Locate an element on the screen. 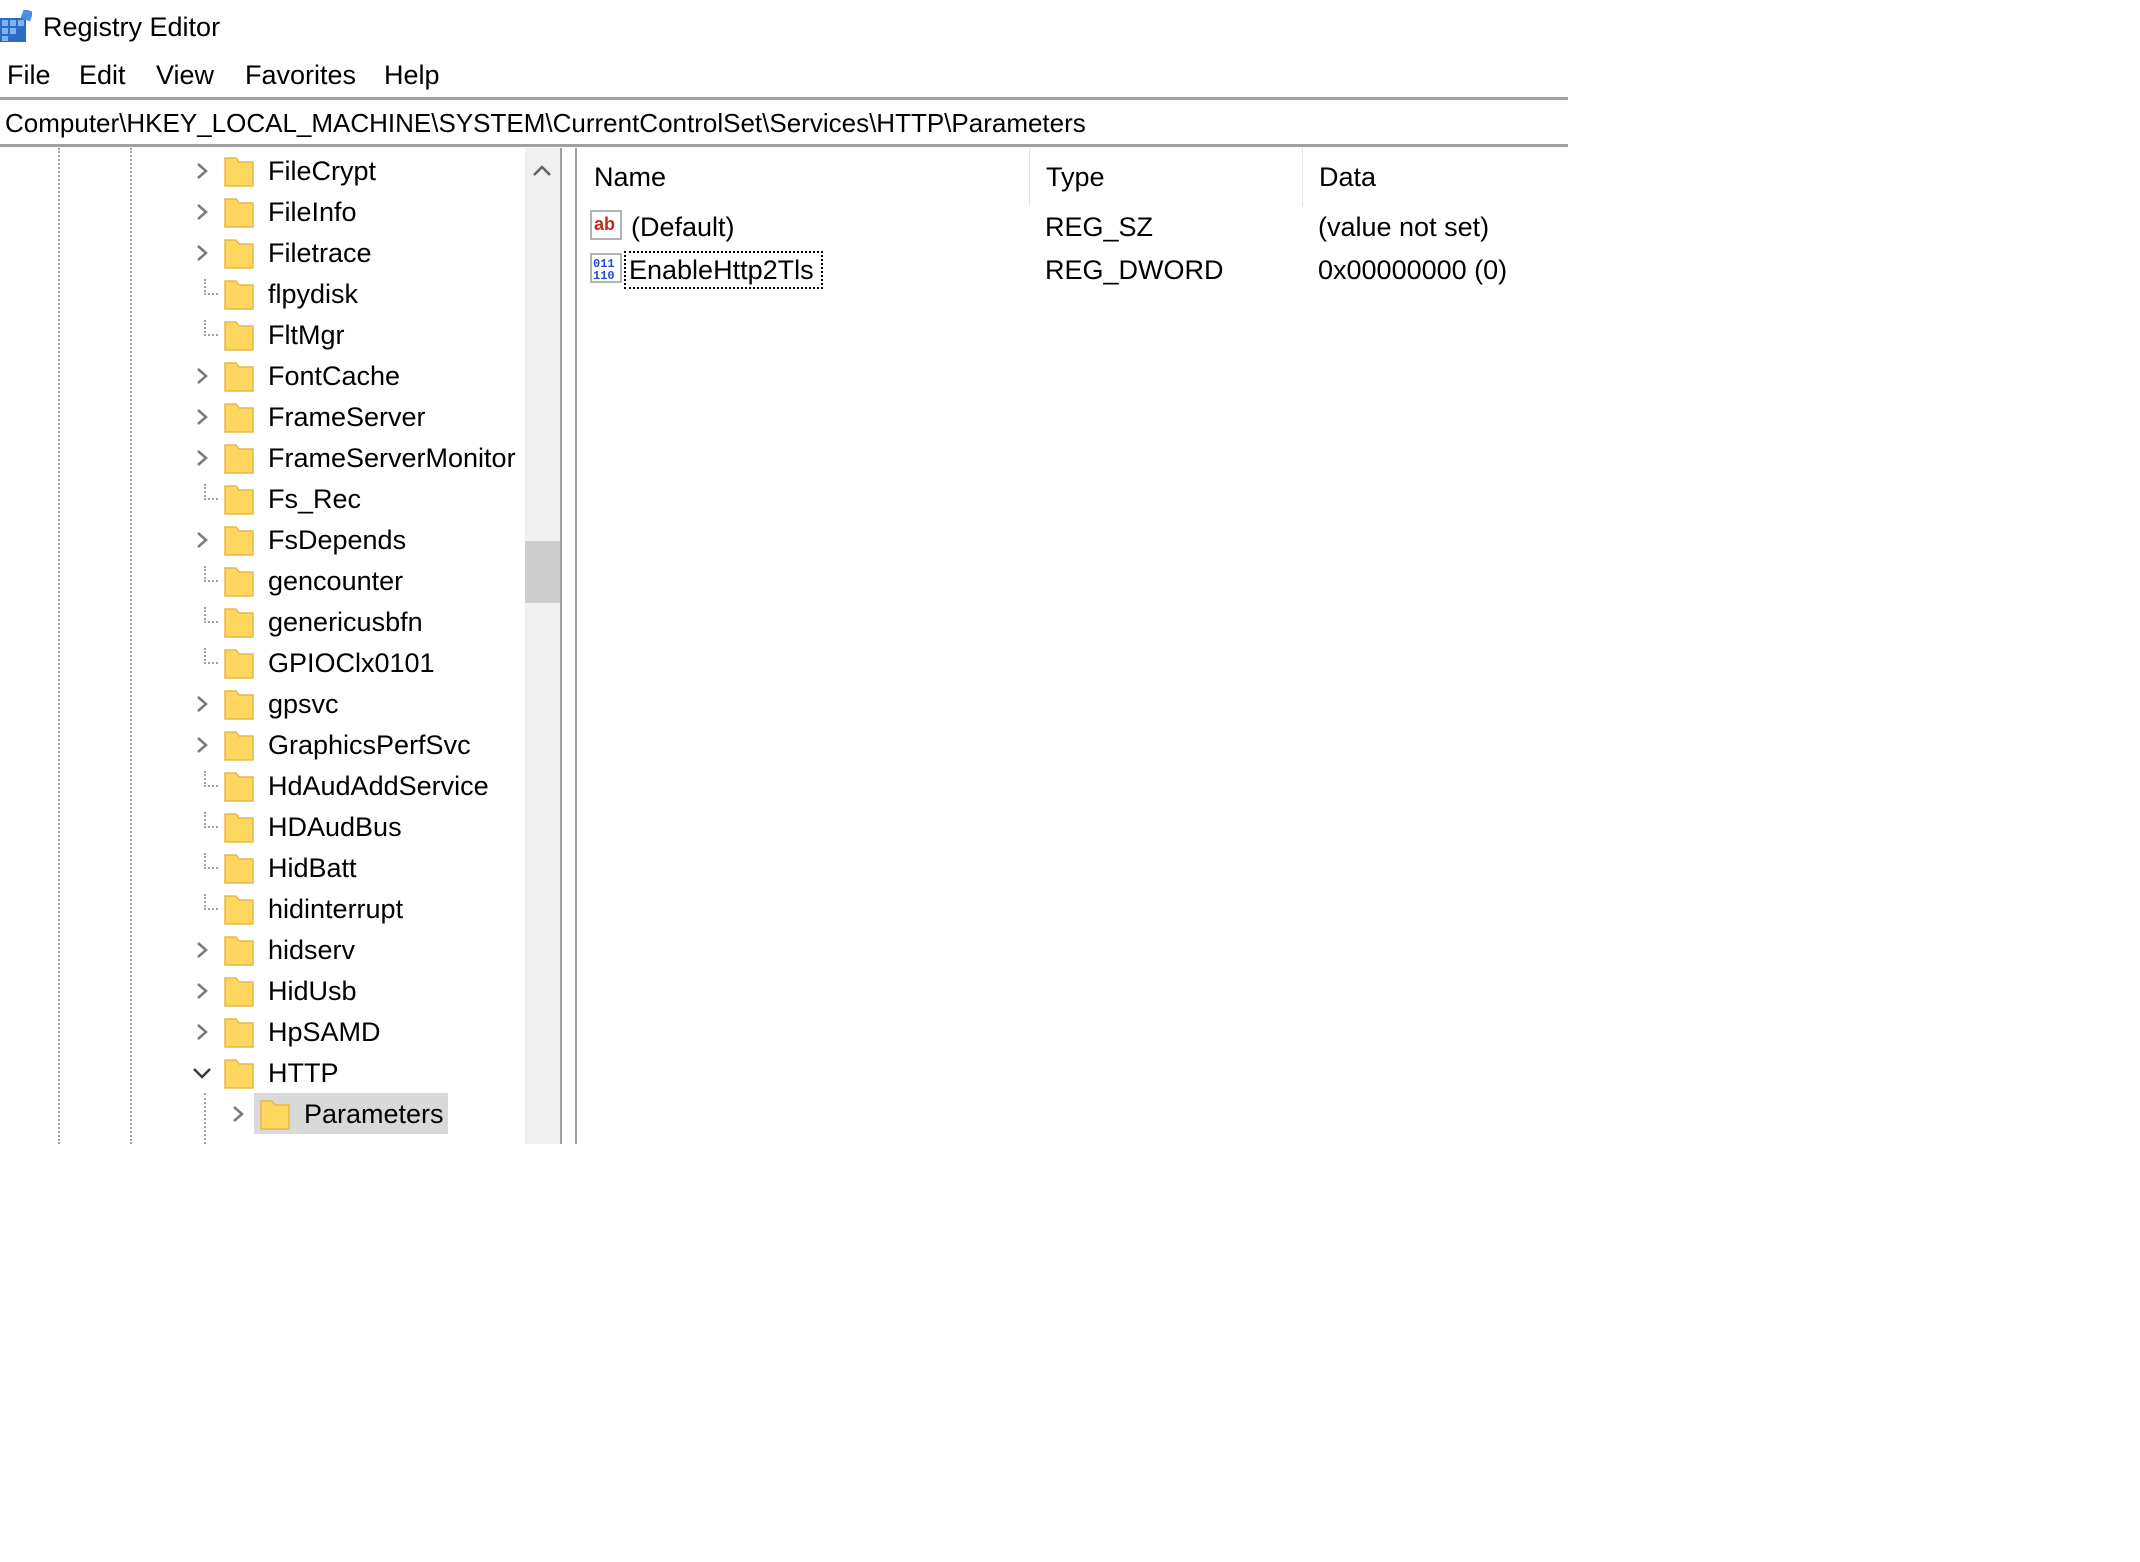 The height and width of the screenshot is (1562, 2140). tree-item-label: GPIOClx0101 is located at coordinates (351, 663).